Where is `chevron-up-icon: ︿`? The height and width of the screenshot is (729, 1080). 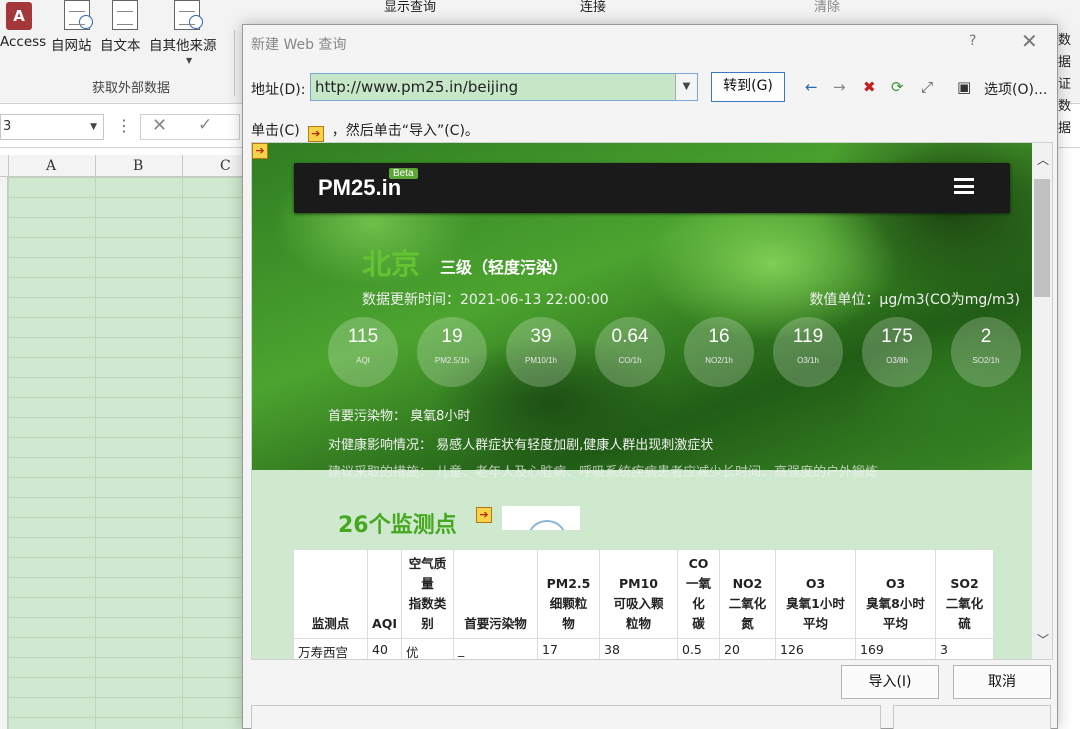
chevron-up-icon: ︿ is located at coordinates (1043, 159).